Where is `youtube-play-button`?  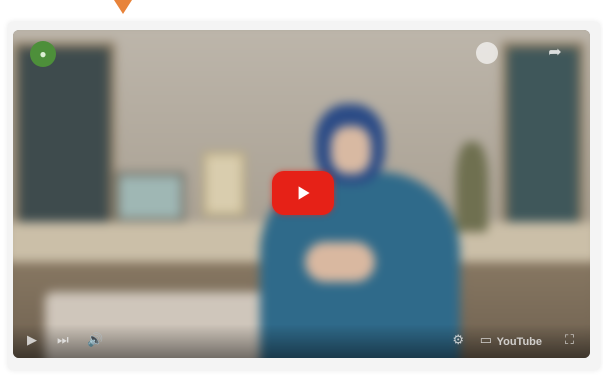 youtube-play-button is located at coordinates (303, 193).